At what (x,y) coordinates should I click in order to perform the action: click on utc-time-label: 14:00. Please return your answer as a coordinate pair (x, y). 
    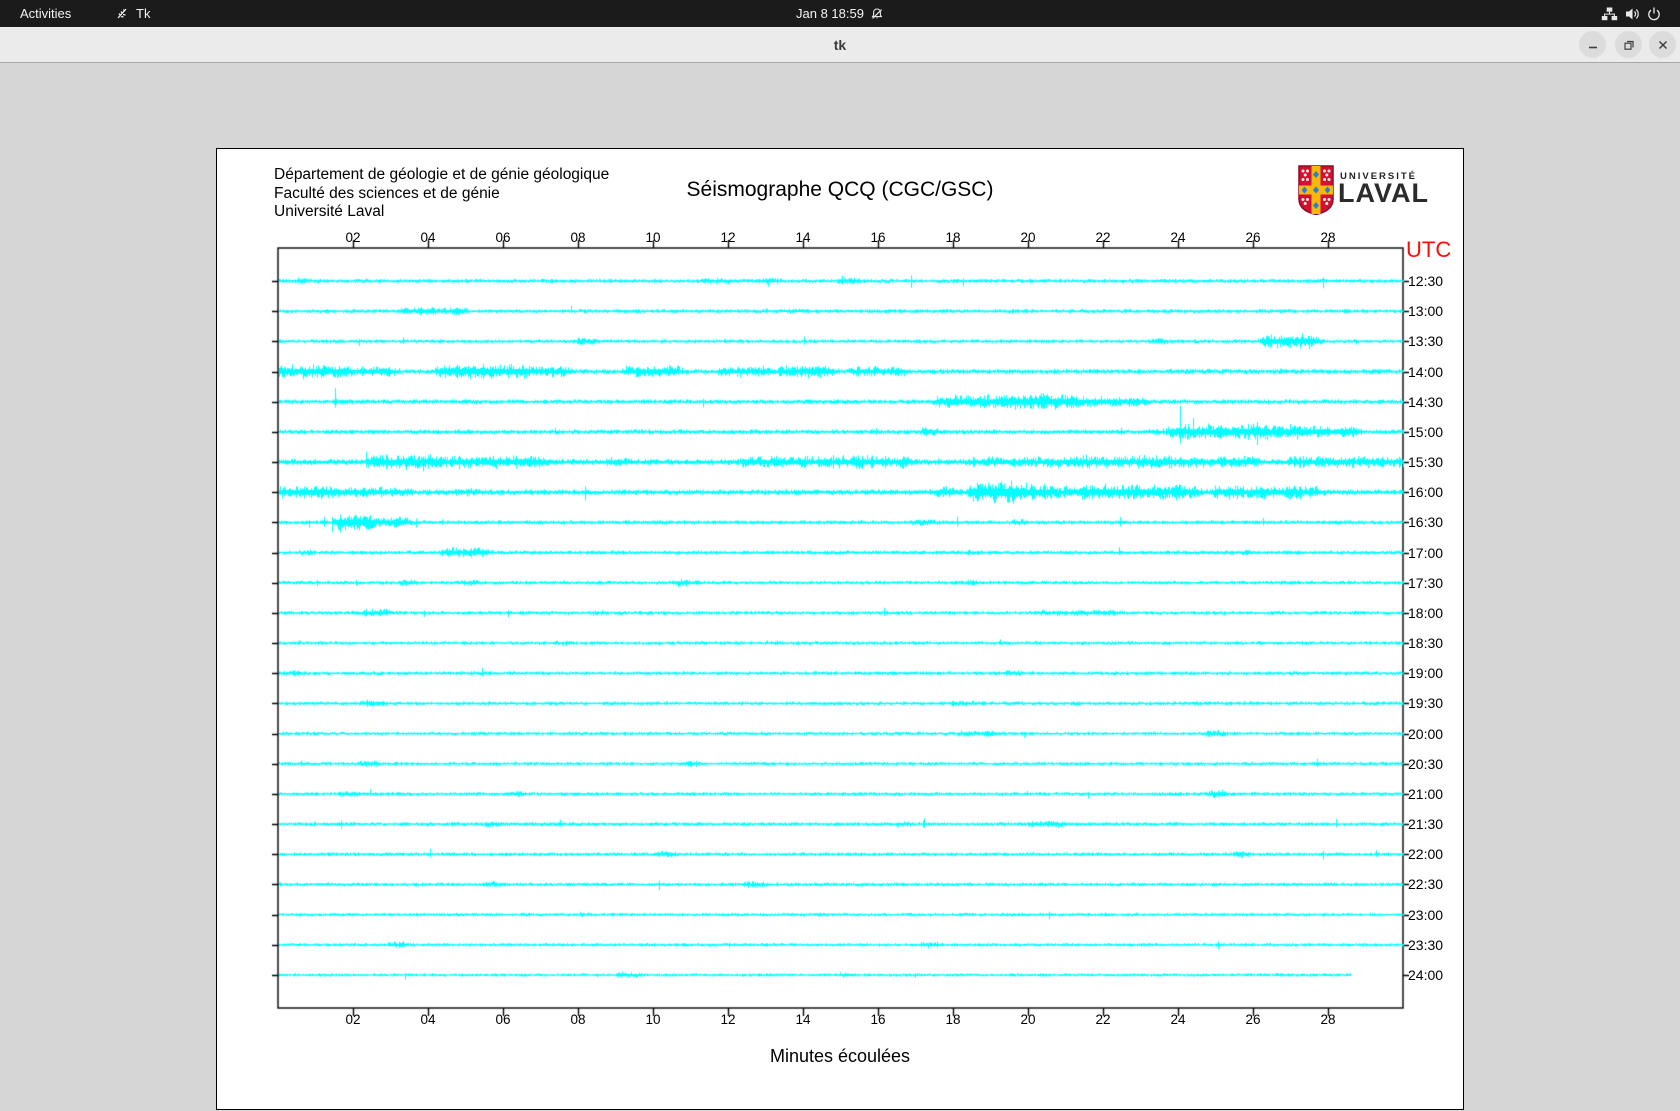
    Looking at the image, I should click on (1426, 371).